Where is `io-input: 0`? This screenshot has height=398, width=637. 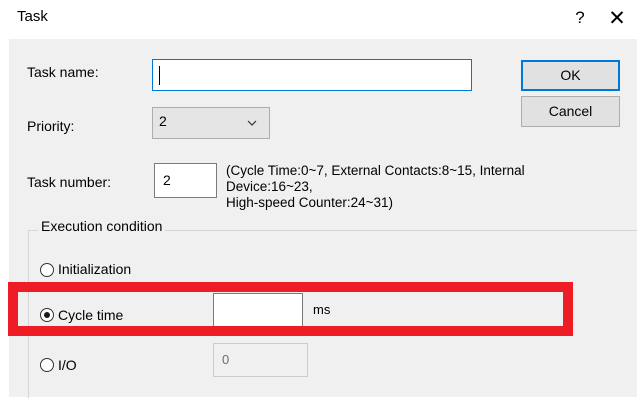 io-input: 0 is located at coordinates (260, 360).